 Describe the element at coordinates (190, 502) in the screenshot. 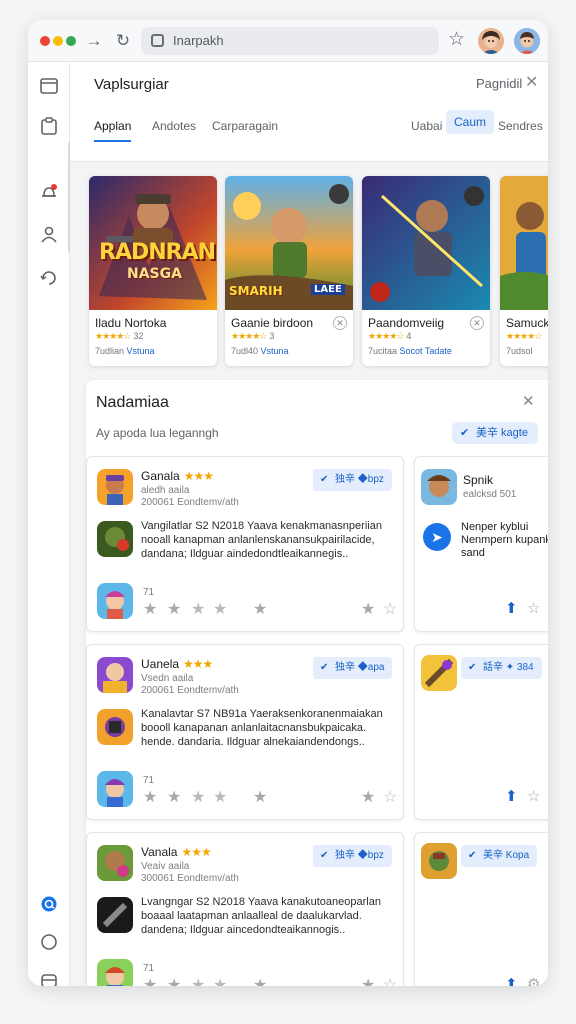

I see `app-meta: 200061 Eondtemv/ath` at that location.